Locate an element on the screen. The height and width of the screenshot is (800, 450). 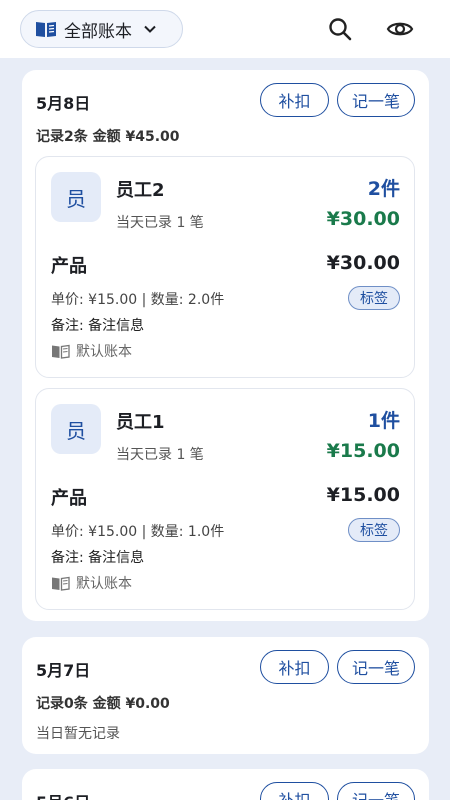
empty-records-text: 当日暂无记录 is located at coordinates (78, 734).